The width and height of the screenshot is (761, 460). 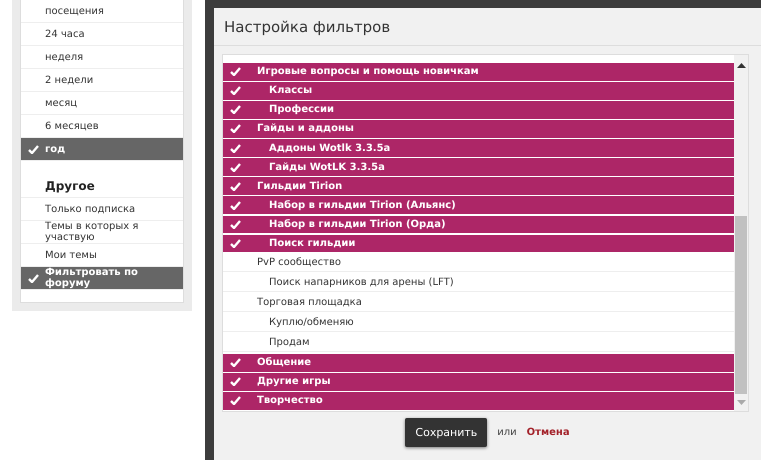 I want to click on sidebar-item: год, so click(x=102, y=149).